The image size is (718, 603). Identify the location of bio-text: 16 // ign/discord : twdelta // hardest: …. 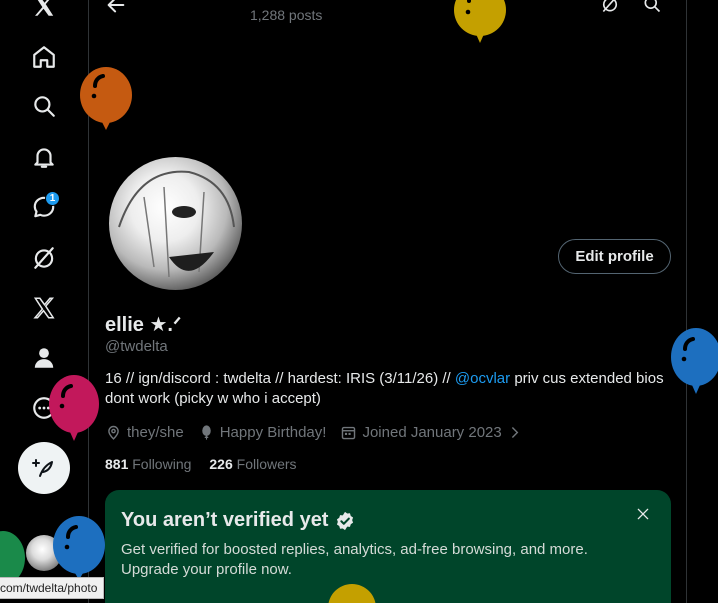
(280, 378).